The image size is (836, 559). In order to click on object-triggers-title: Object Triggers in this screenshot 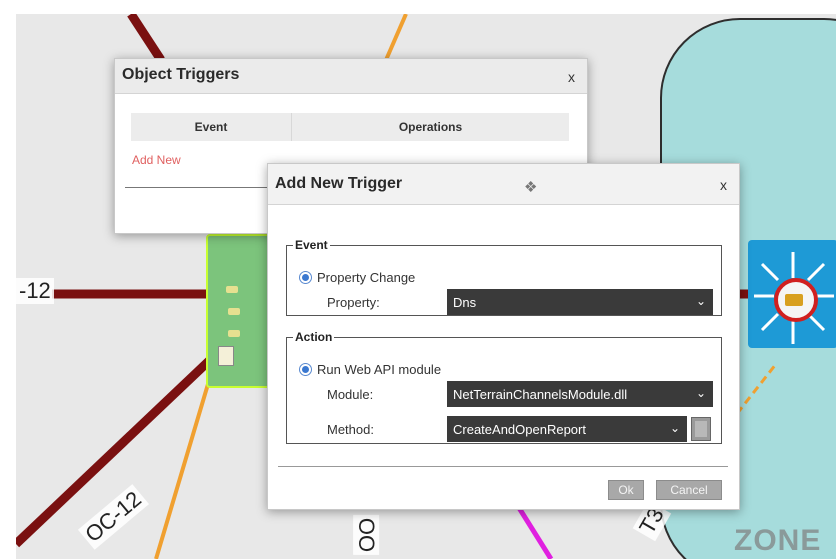, I will do `click(181, 74)`.